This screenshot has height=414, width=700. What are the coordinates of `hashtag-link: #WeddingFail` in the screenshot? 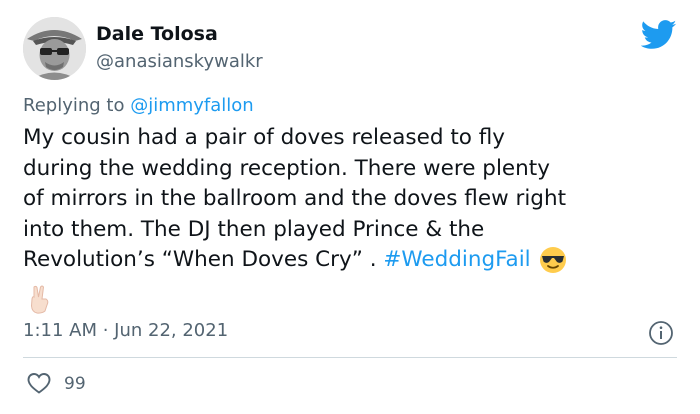 It's located at (456, 259).